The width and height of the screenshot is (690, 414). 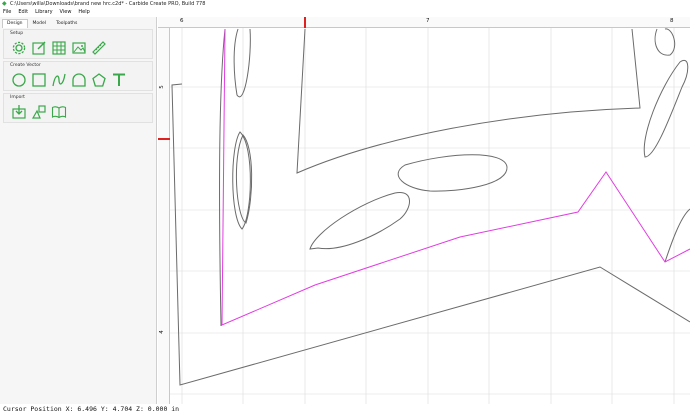 I want to click on ruler-top-label-7: 7, so click(x=428, y=21).